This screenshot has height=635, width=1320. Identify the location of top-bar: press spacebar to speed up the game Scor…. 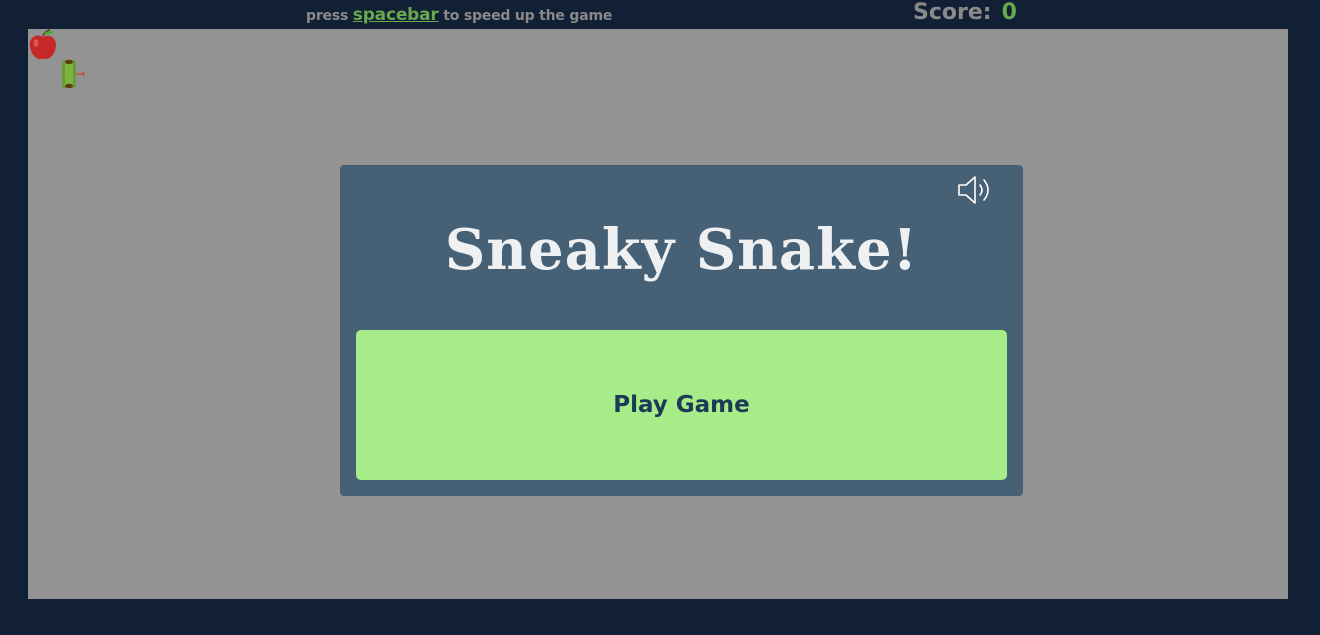
(660, 14).